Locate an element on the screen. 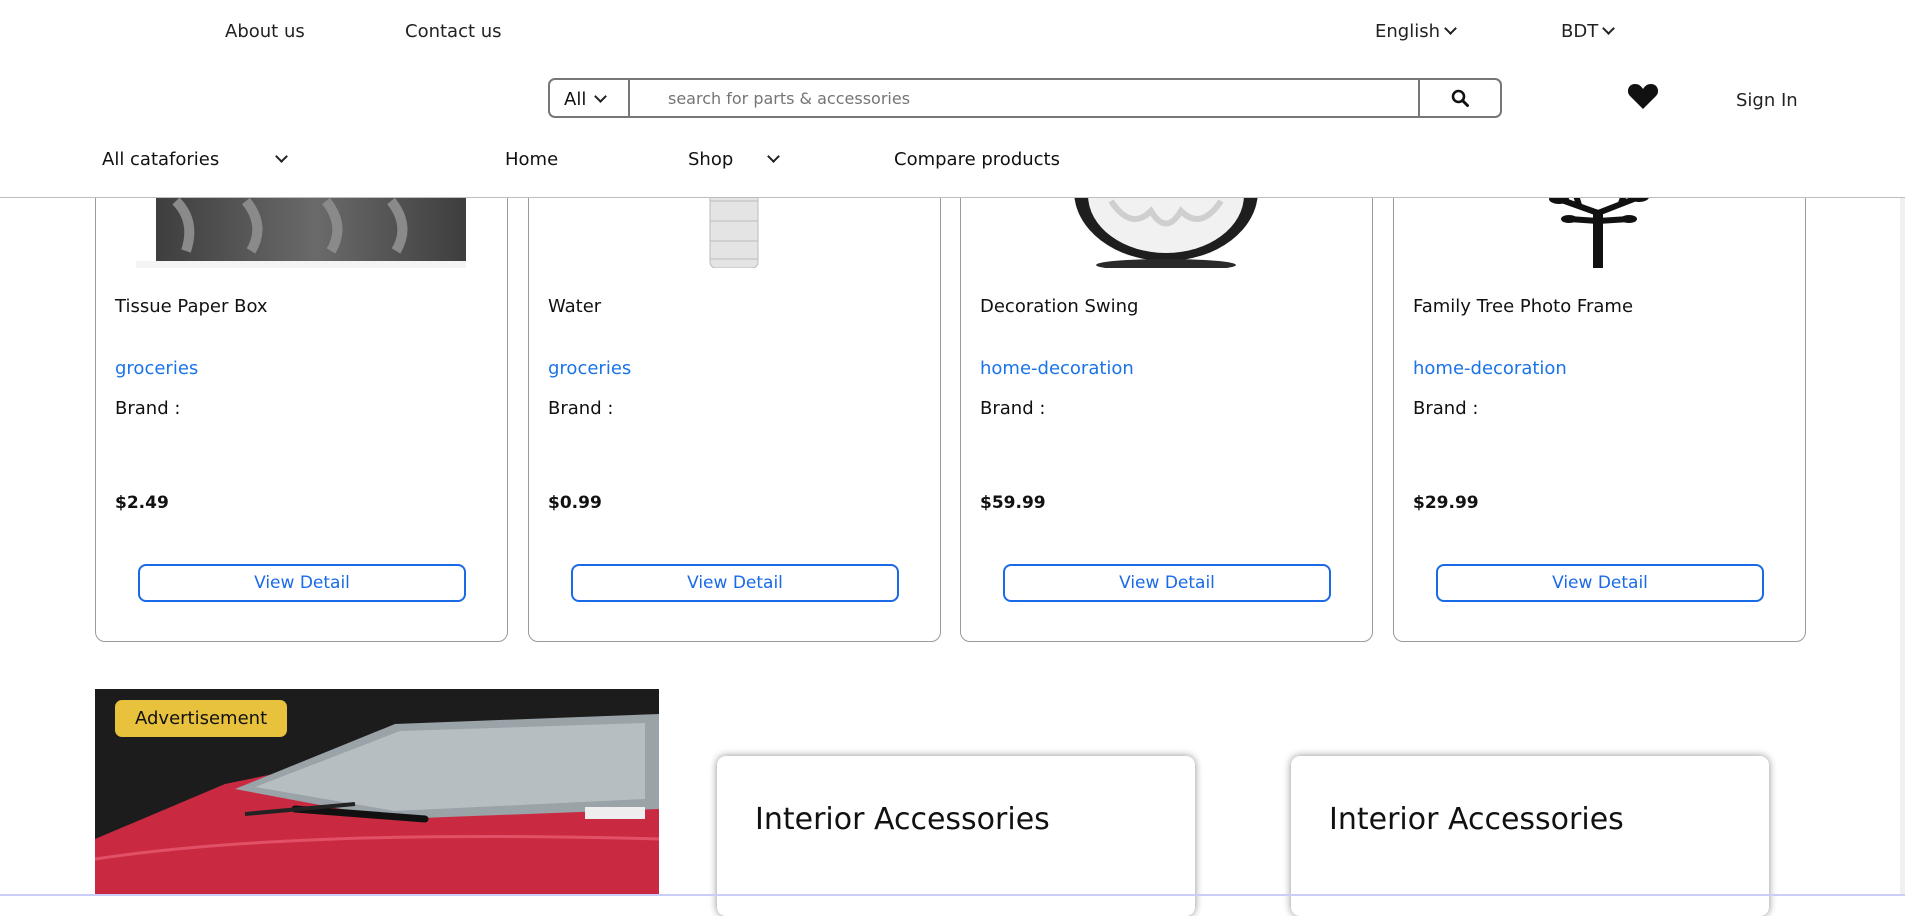 The height and width of the screenshot is (916, 1905). currency-label: BDT is located at coordinates (1580, 31).